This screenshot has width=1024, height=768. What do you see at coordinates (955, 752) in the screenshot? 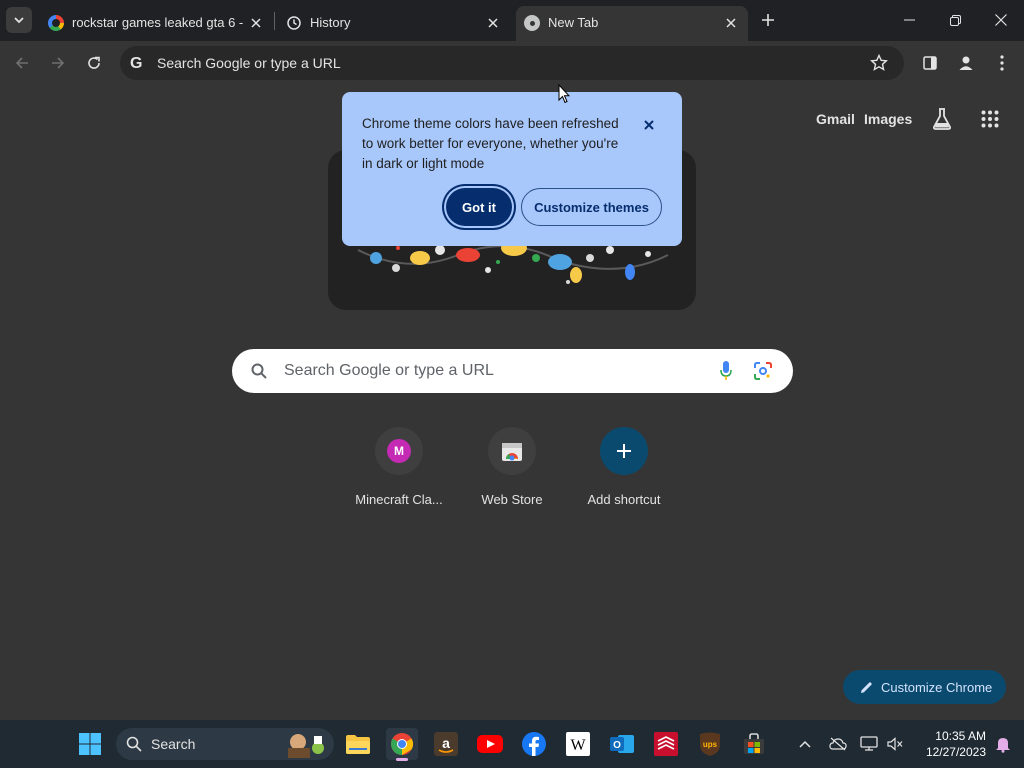
I see `clock-date: 12/27/2023` at bounding box center [955, 752].